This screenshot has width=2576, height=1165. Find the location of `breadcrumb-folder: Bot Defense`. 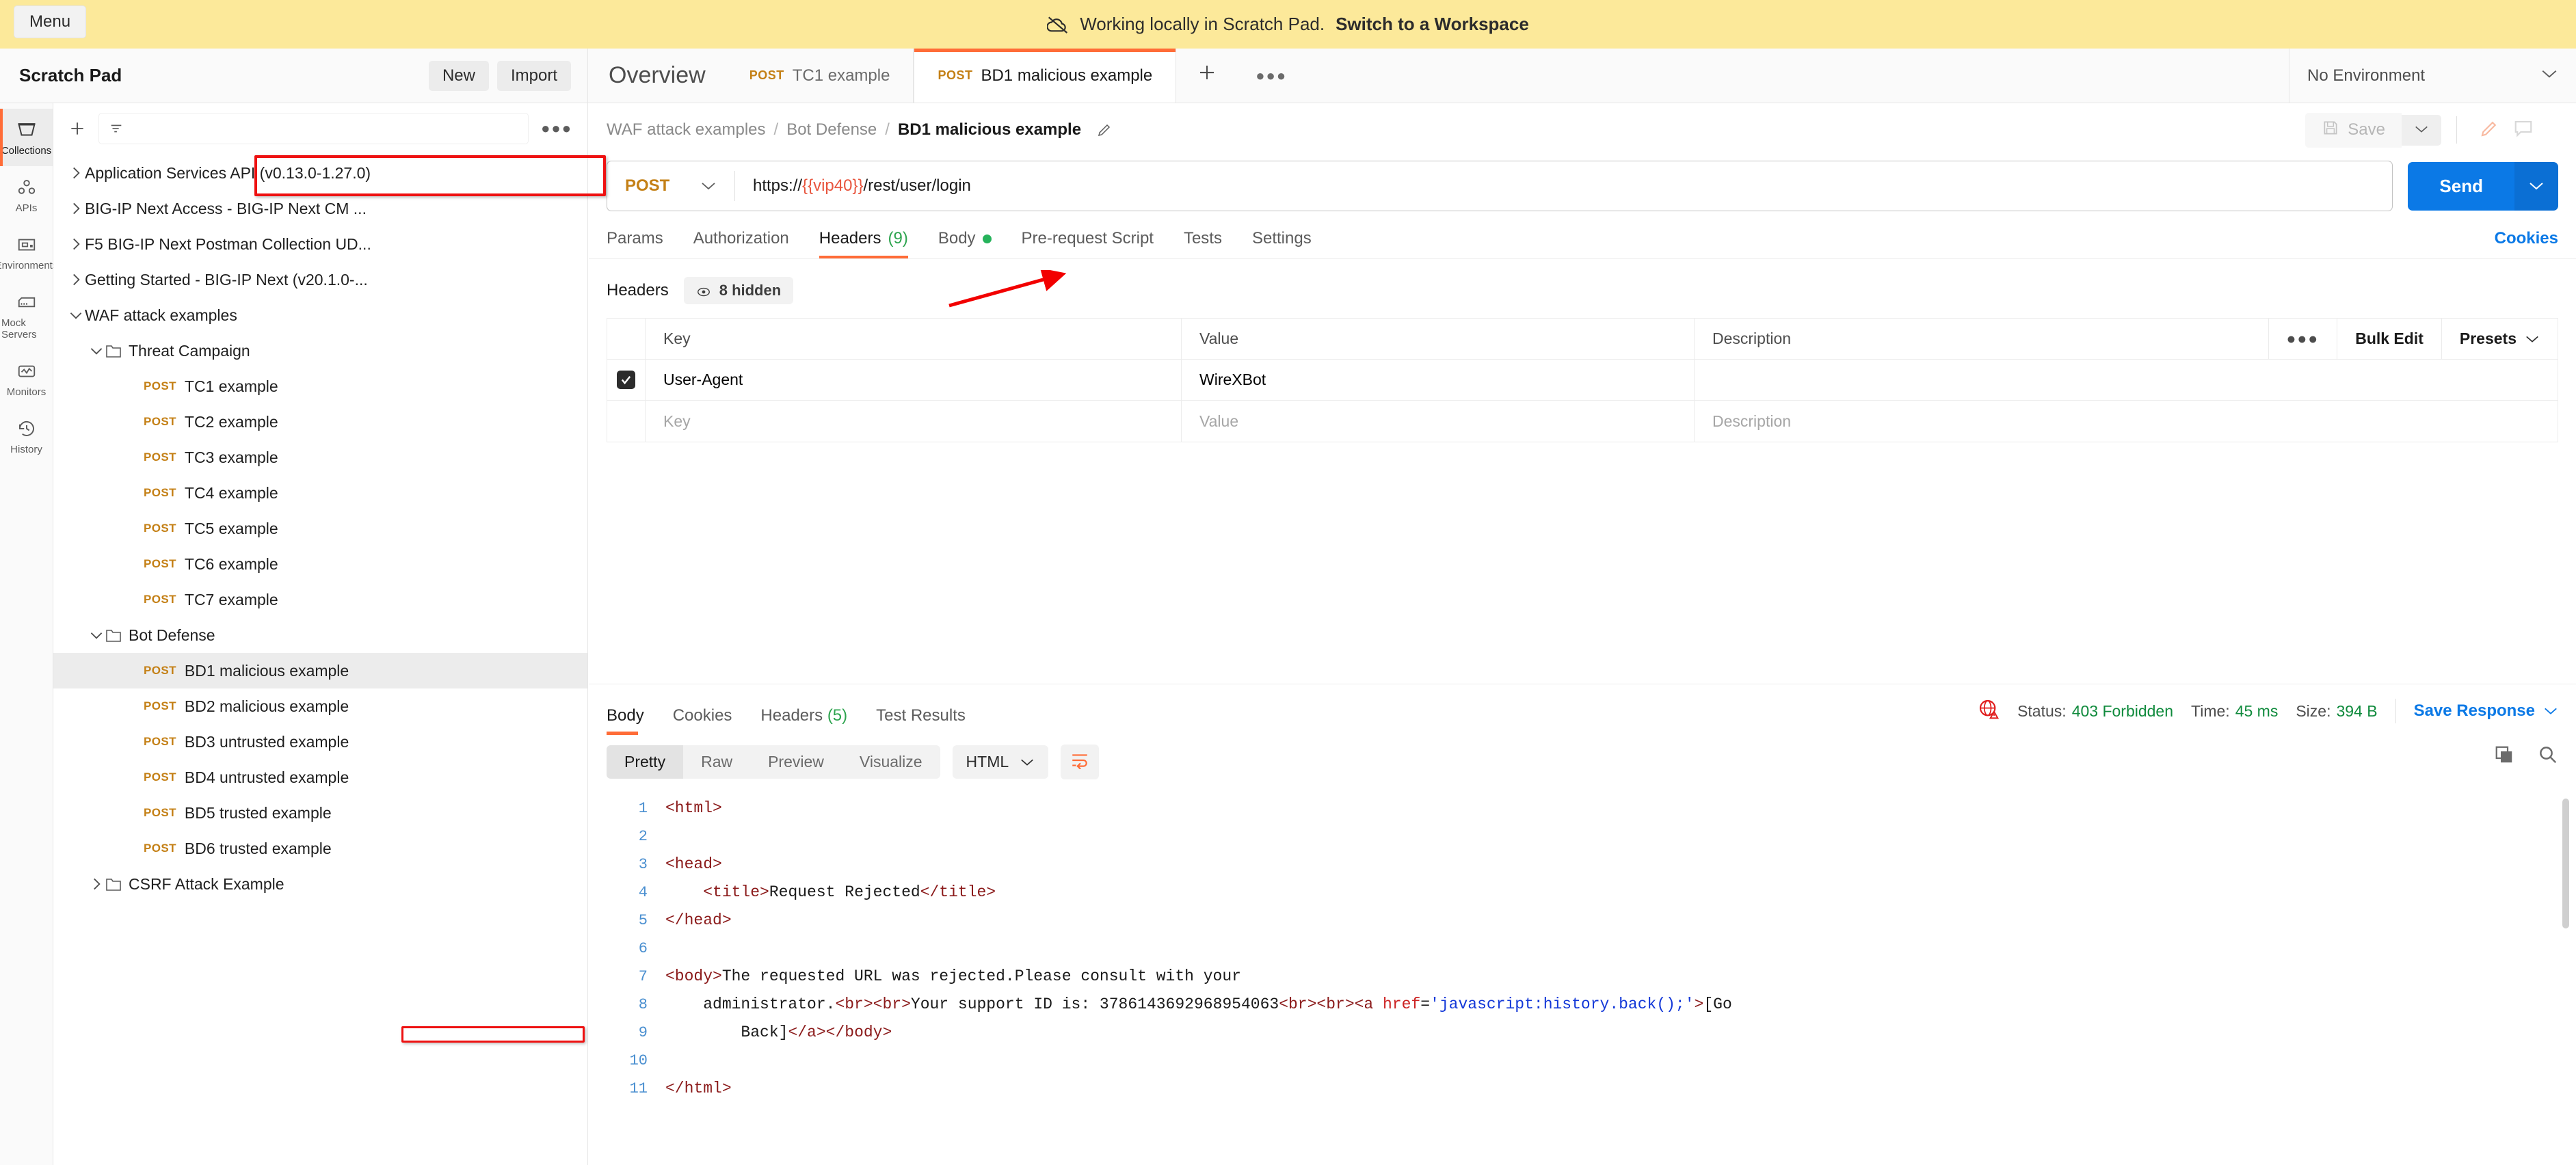

breadcrumb-folder: Bot Defense is located at coordinates (831, 129).